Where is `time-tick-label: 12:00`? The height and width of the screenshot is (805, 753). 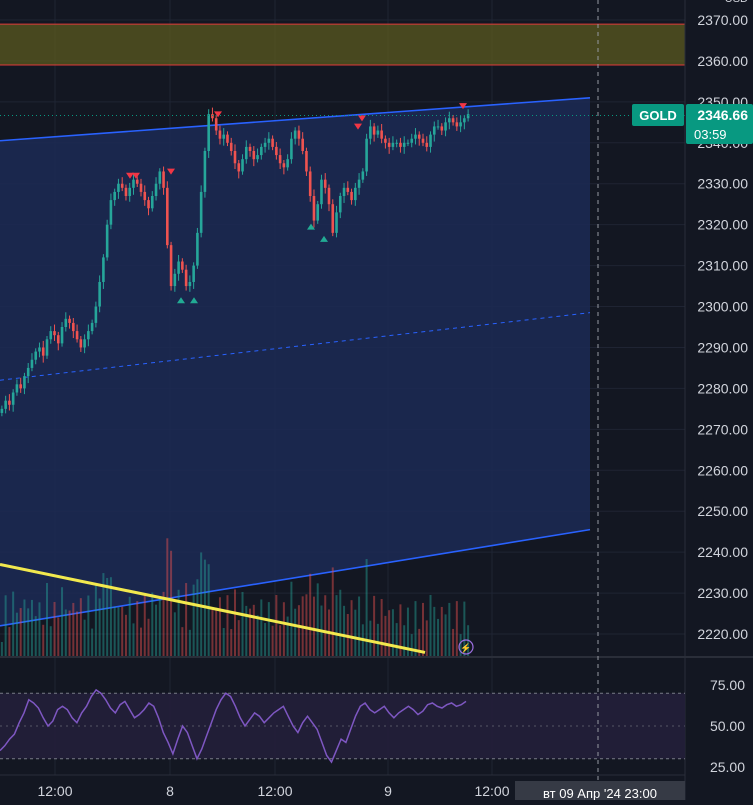 time-tick-label: 12:00 is located at coordinates (54, 791).